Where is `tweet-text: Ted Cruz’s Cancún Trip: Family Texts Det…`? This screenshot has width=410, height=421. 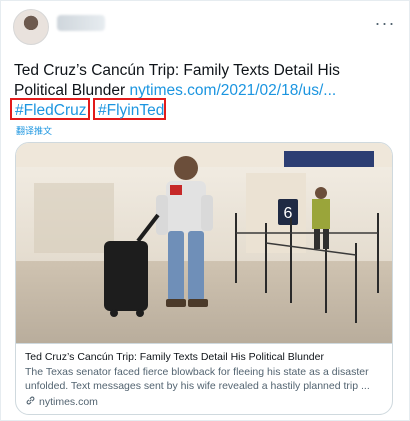
tweet-text: Ted Cruz’s Cancún Trip: Family Texts Det… is located at coordinates (204, 81).